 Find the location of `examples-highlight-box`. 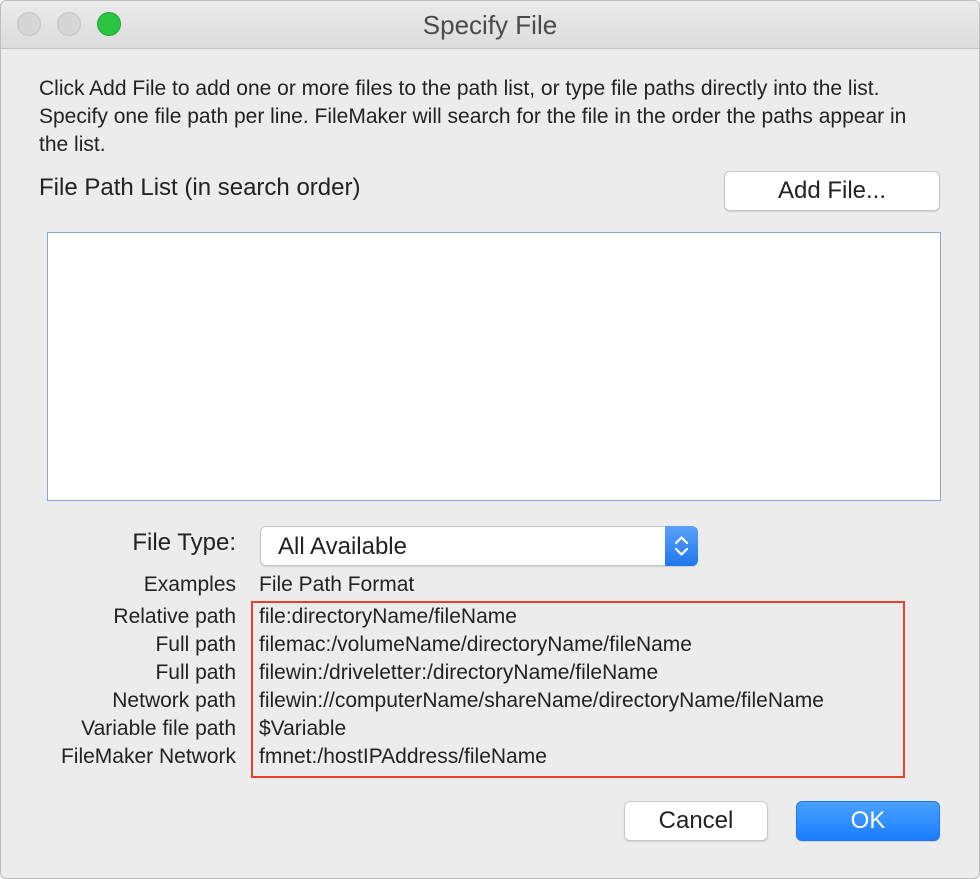

examples-highlight-box is located at coordinates (578, 689).